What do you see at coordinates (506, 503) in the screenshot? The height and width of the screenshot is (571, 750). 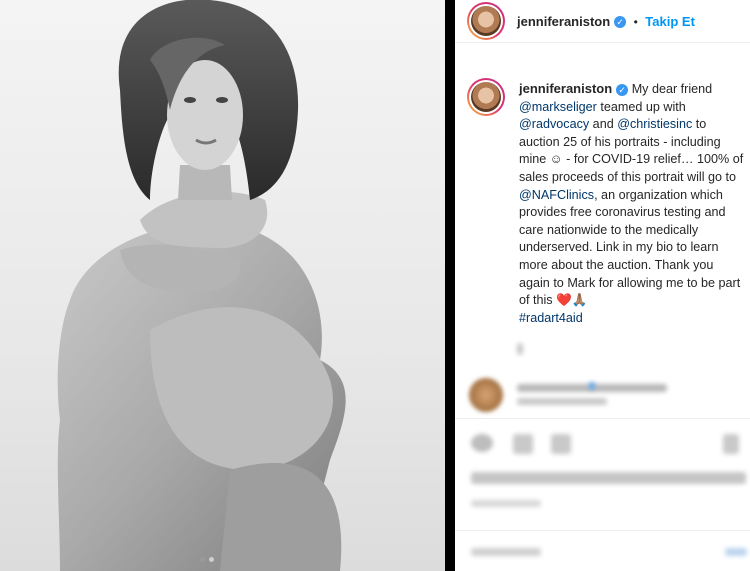 I see `blurred-date` at bounding box center [506, 503].